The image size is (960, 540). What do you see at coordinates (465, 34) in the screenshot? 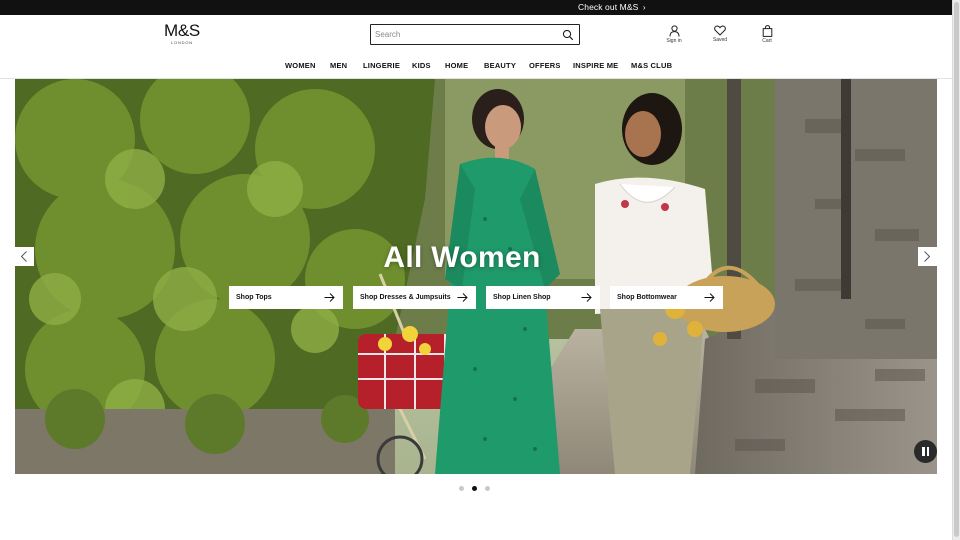
I see `search-input` at bounding box center [465, 34].